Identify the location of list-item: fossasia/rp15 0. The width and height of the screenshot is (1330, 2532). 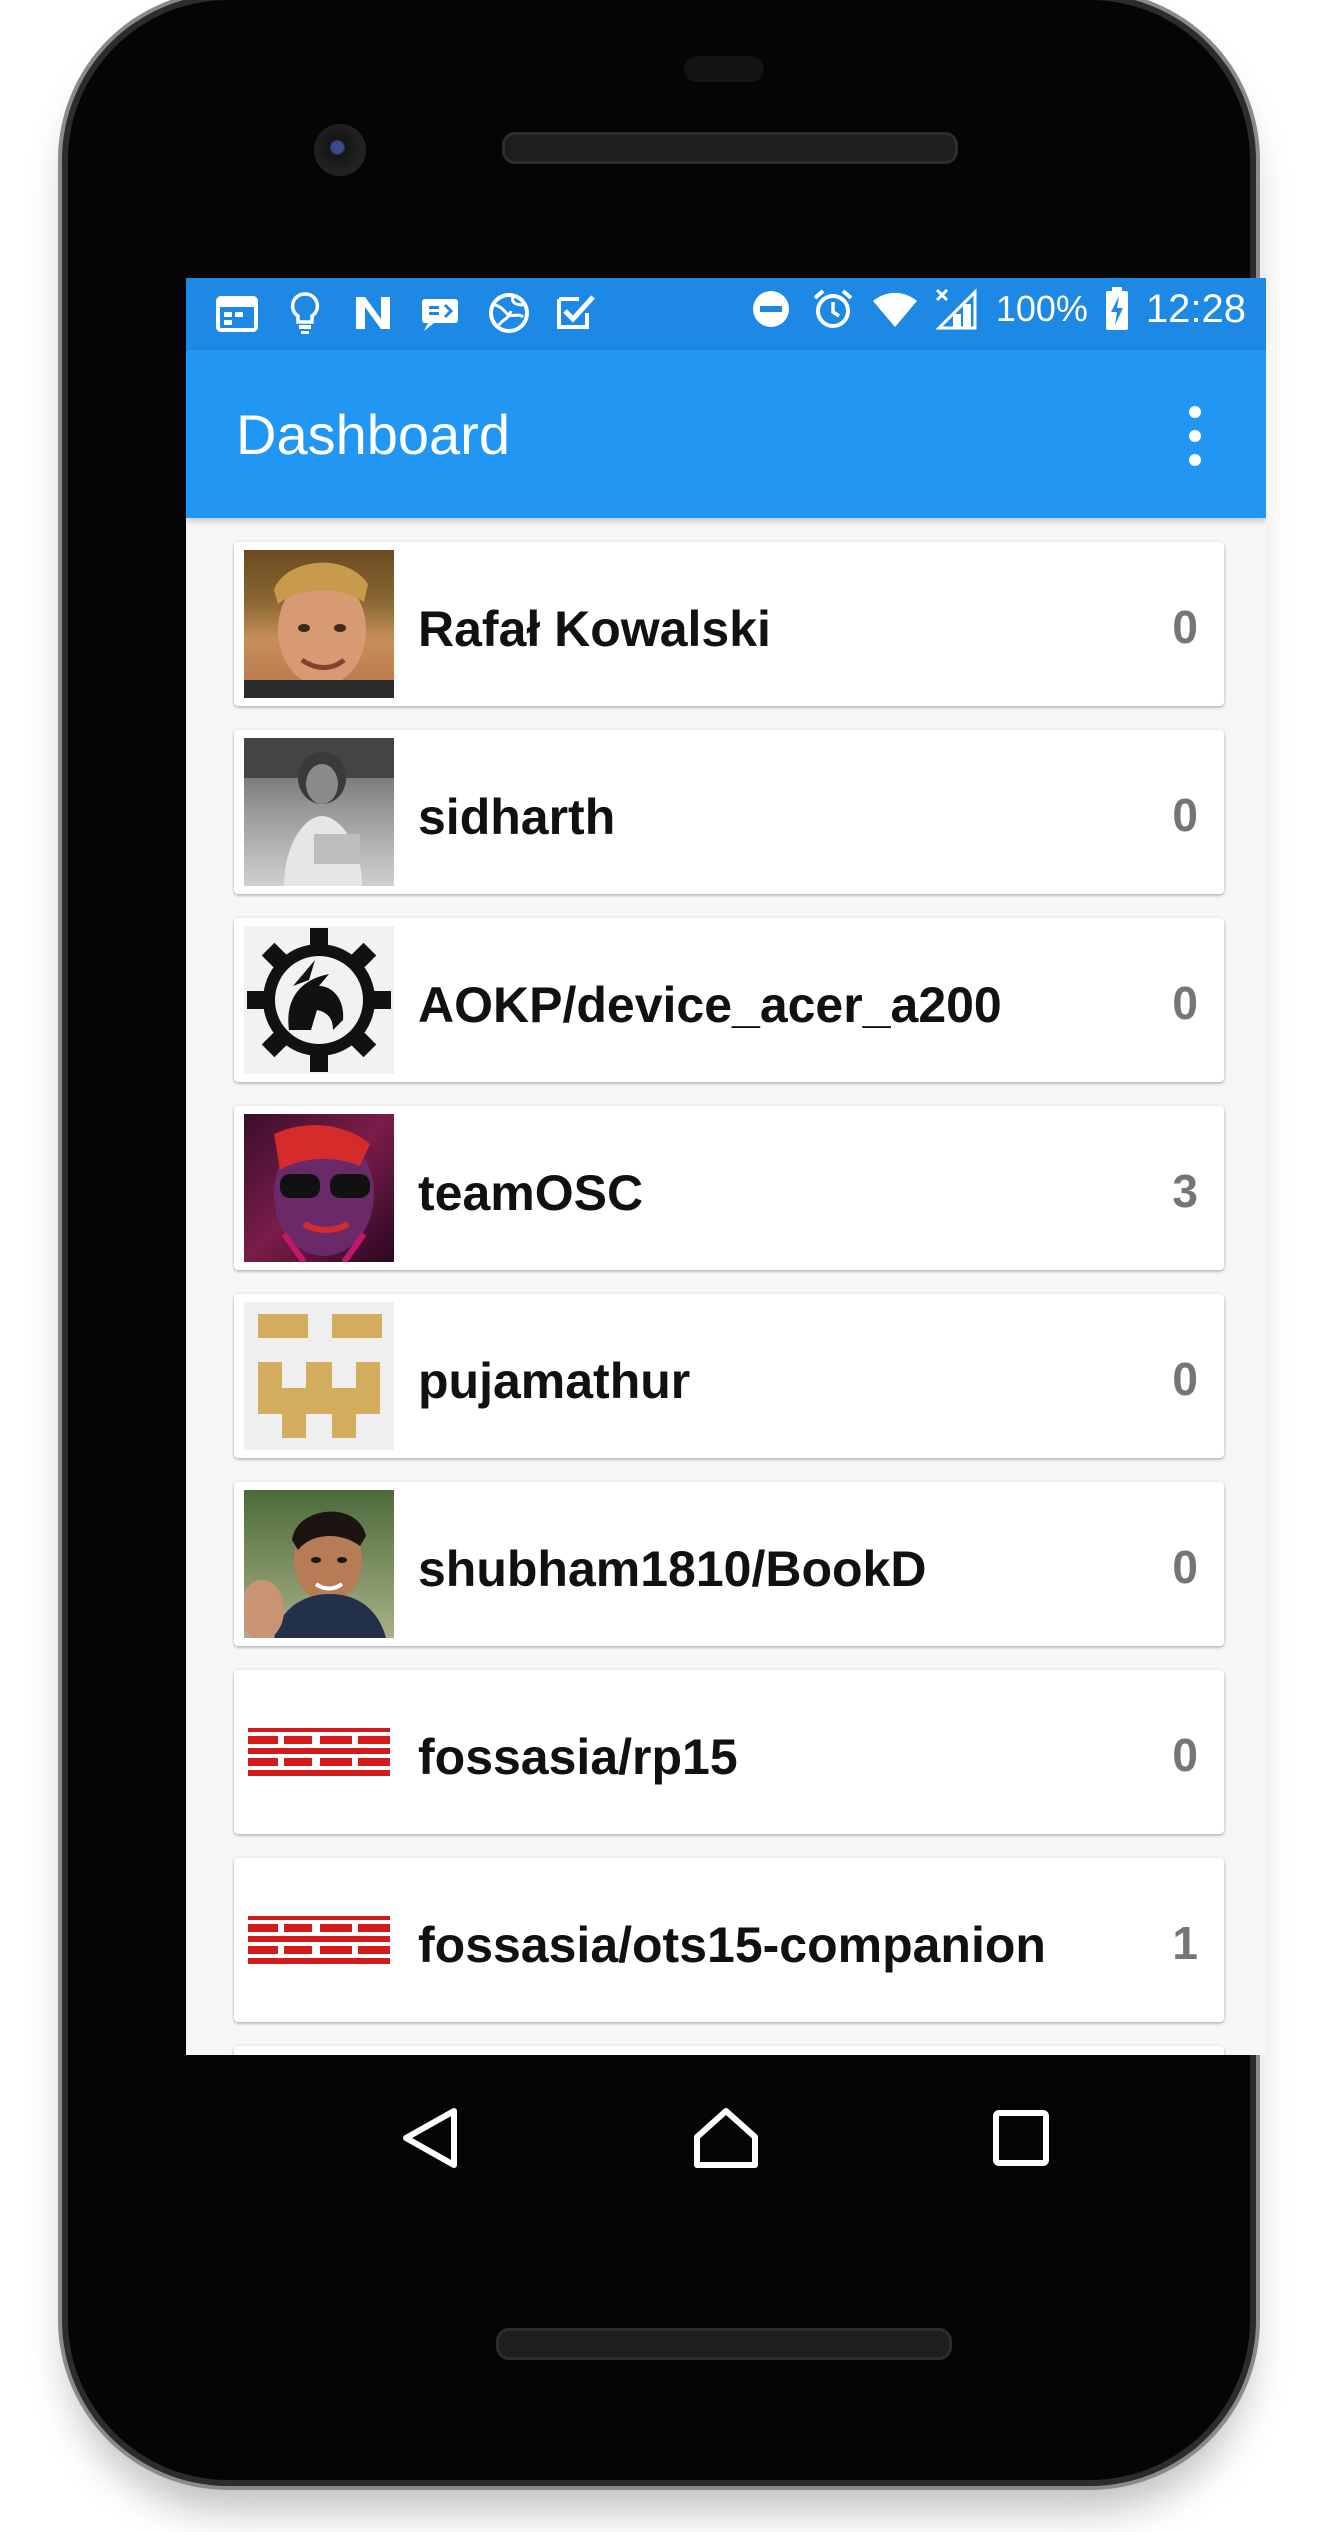
(729, 1752).